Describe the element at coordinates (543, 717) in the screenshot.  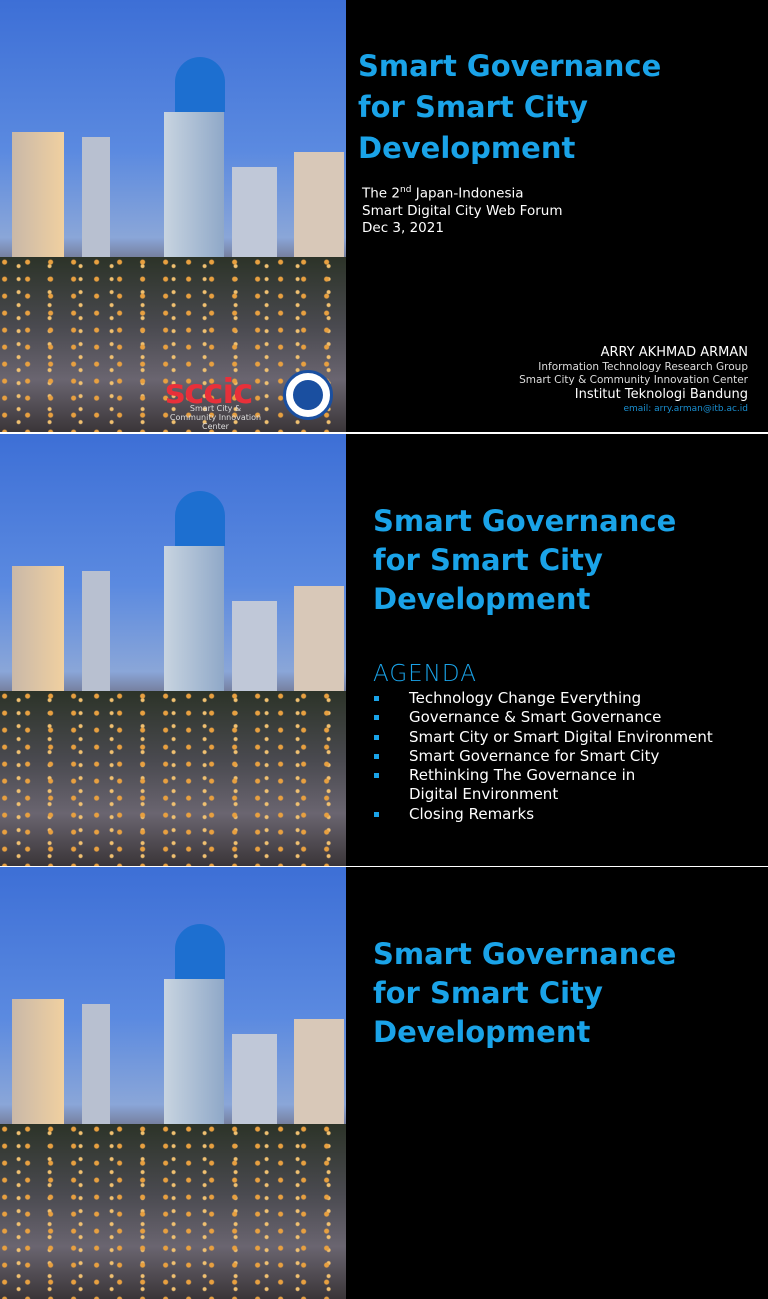
I see `agenda-item: Governance & Smart Governance` at that location.